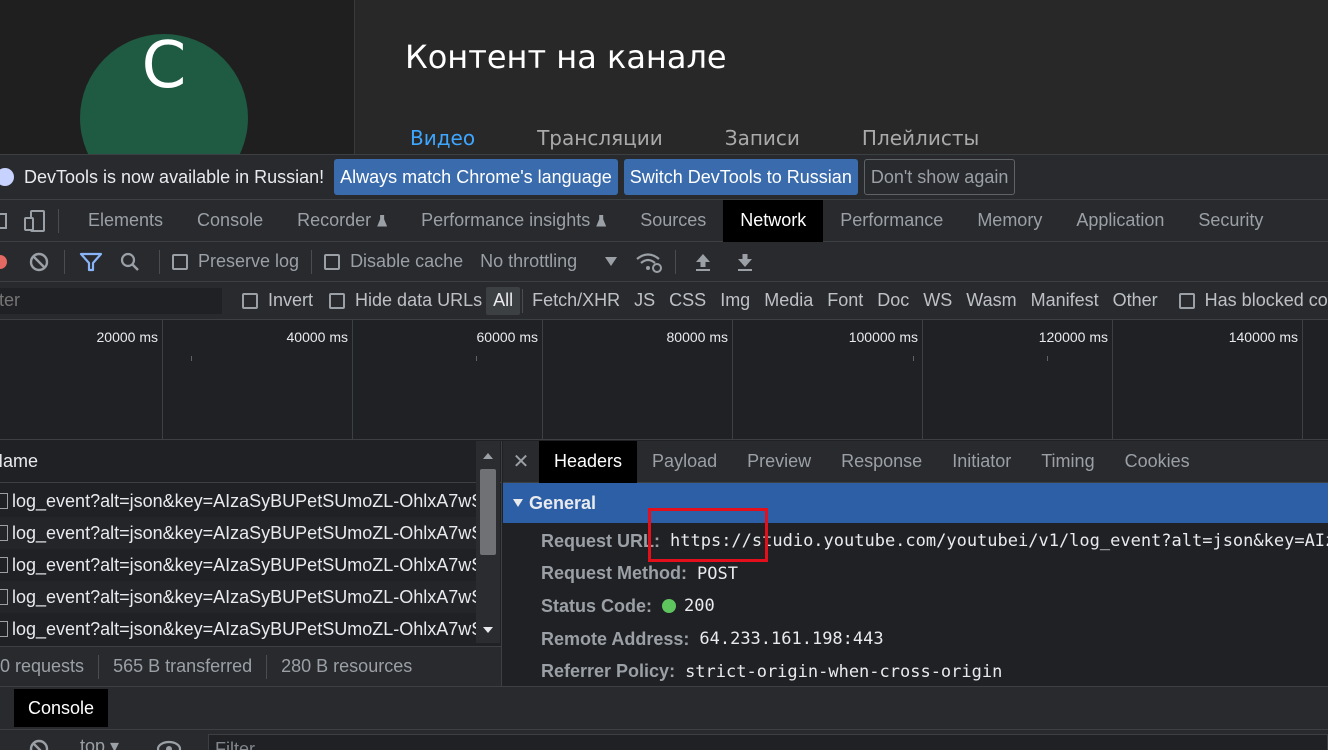 This screenshot has width=1328, height=750. Describe the element at coordinates (488, 630) in the screenshot. I see `scroll-down-arrow-icon` at that location.